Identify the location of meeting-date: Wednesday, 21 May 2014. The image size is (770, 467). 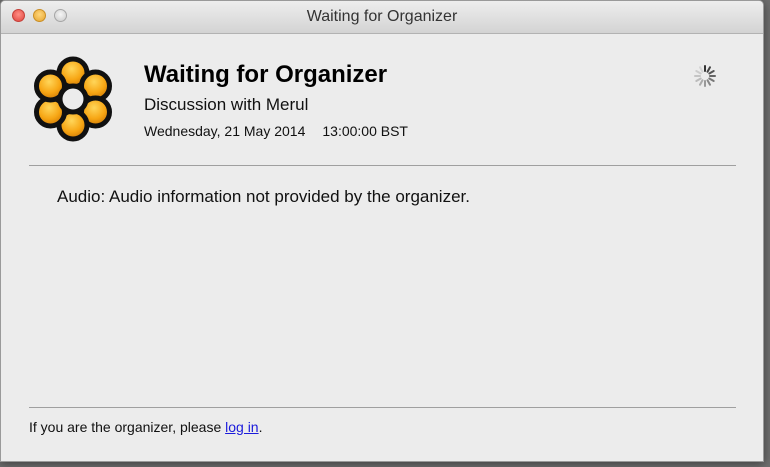
(225, 131).